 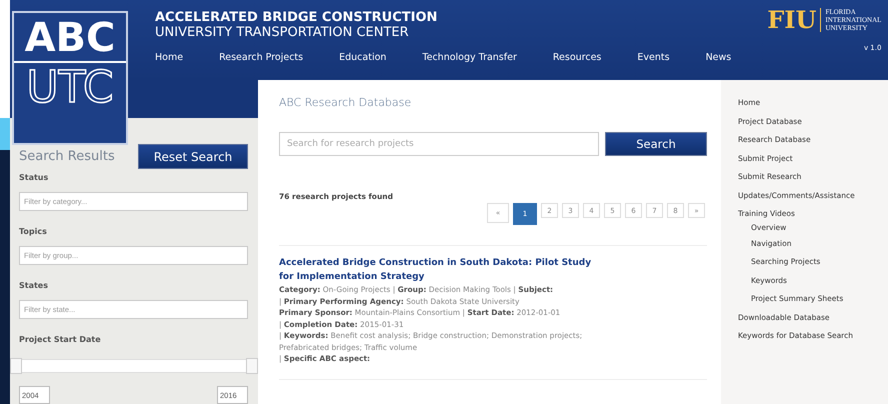 What do you see at coordinates (169, 57) in the screenshot?
I see `nav-link: Home` at bounding box center [169, 57].